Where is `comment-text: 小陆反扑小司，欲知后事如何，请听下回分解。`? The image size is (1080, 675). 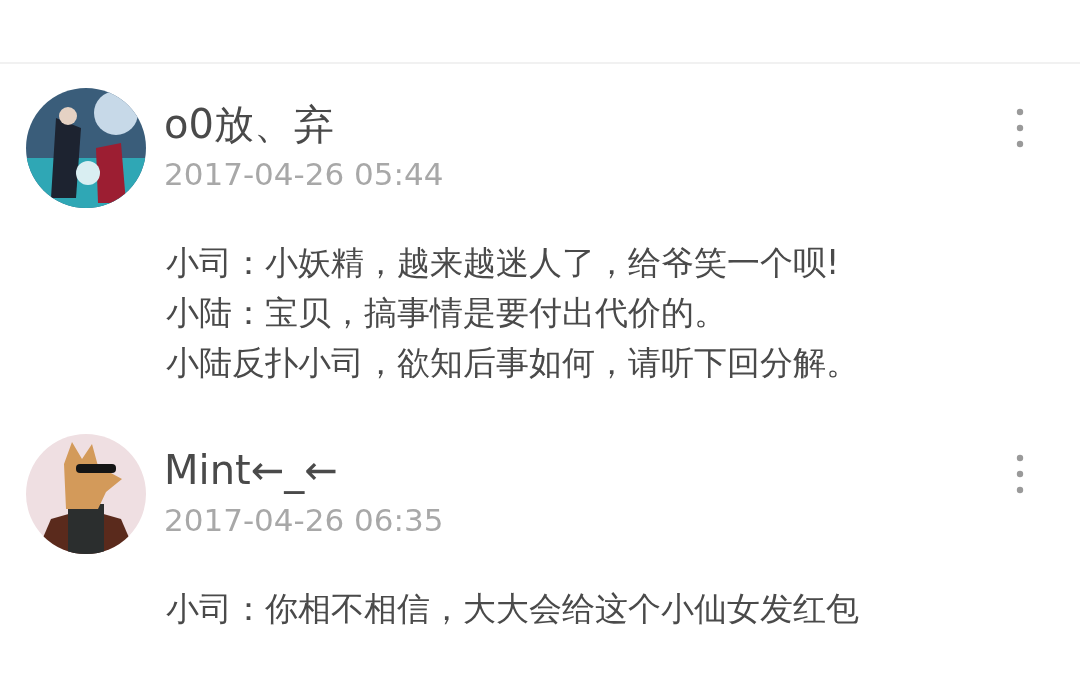
comment-text: 小陆反扑小司，欲知后事如何，请听下回分解。 is located at coordinates (513, 363).